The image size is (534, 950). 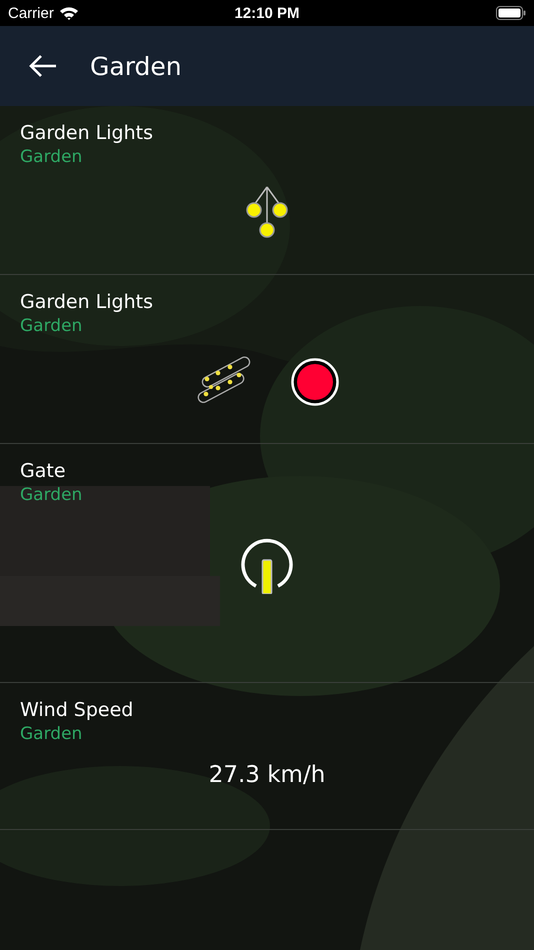 I want to click on wifi-icon, so click(x=68, y=13).